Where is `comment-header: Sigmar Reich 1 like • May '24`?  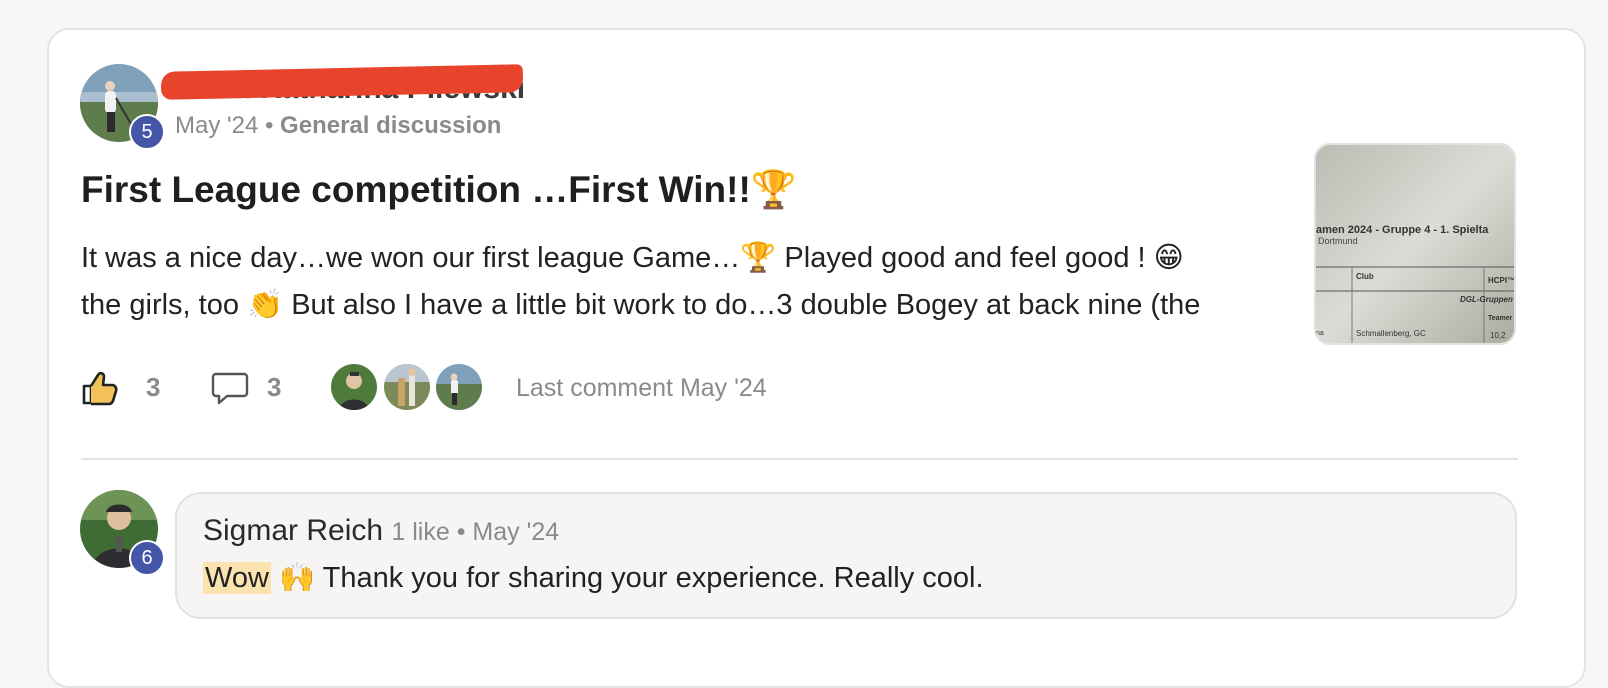
comment-header: Sigmar Reich 1 like • May '24 is located at coordinates (381, 531).